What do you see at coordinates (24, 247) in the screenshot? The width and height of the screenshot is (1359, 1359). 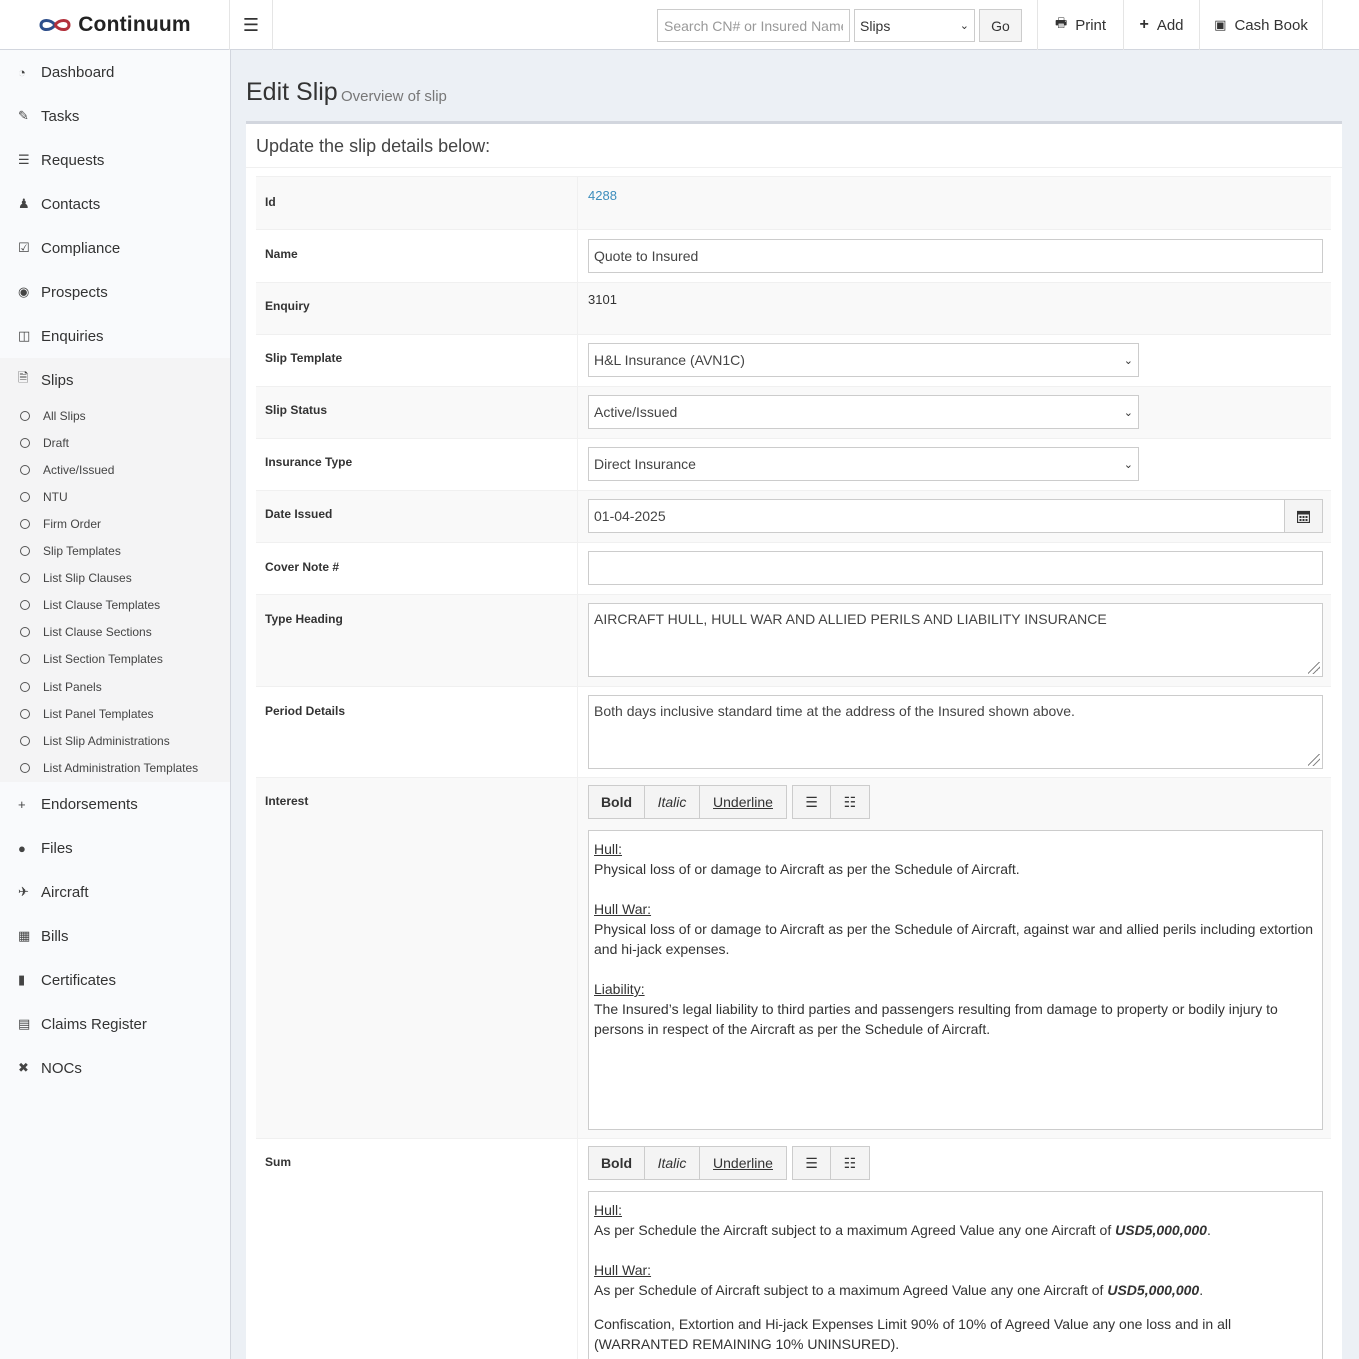 I see `check-square-icon: ☑` at bounding box center [24, 247].